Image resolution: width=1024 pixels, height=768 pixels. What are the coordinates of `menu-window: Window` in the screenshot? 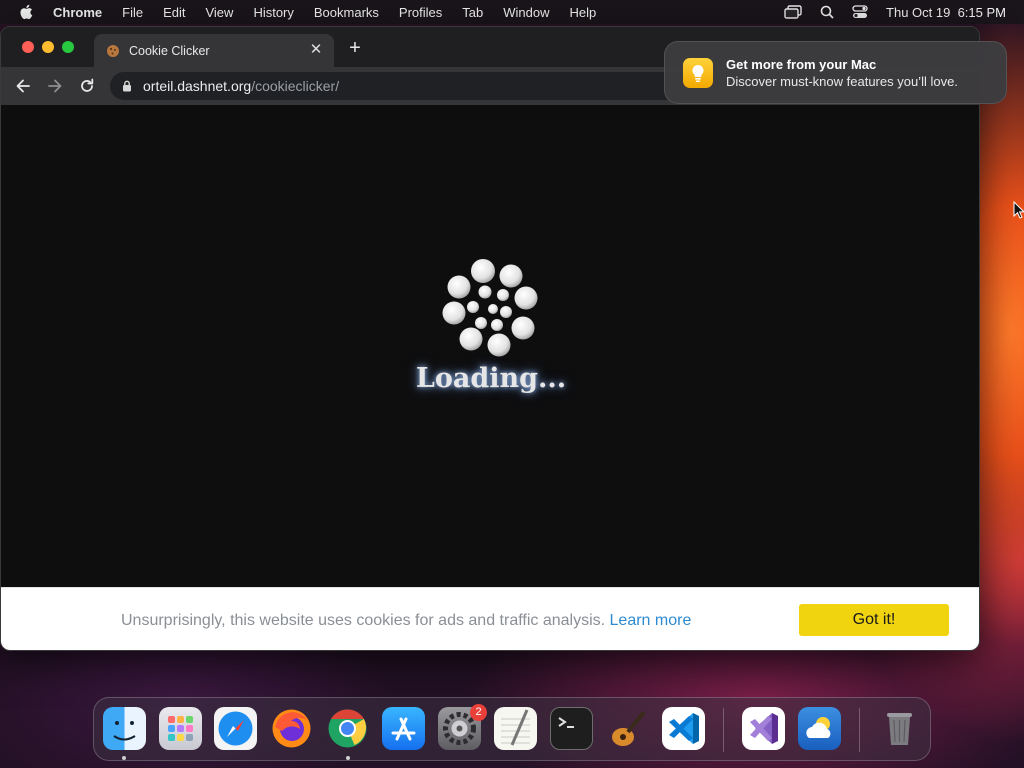 It's located at (526, 12).